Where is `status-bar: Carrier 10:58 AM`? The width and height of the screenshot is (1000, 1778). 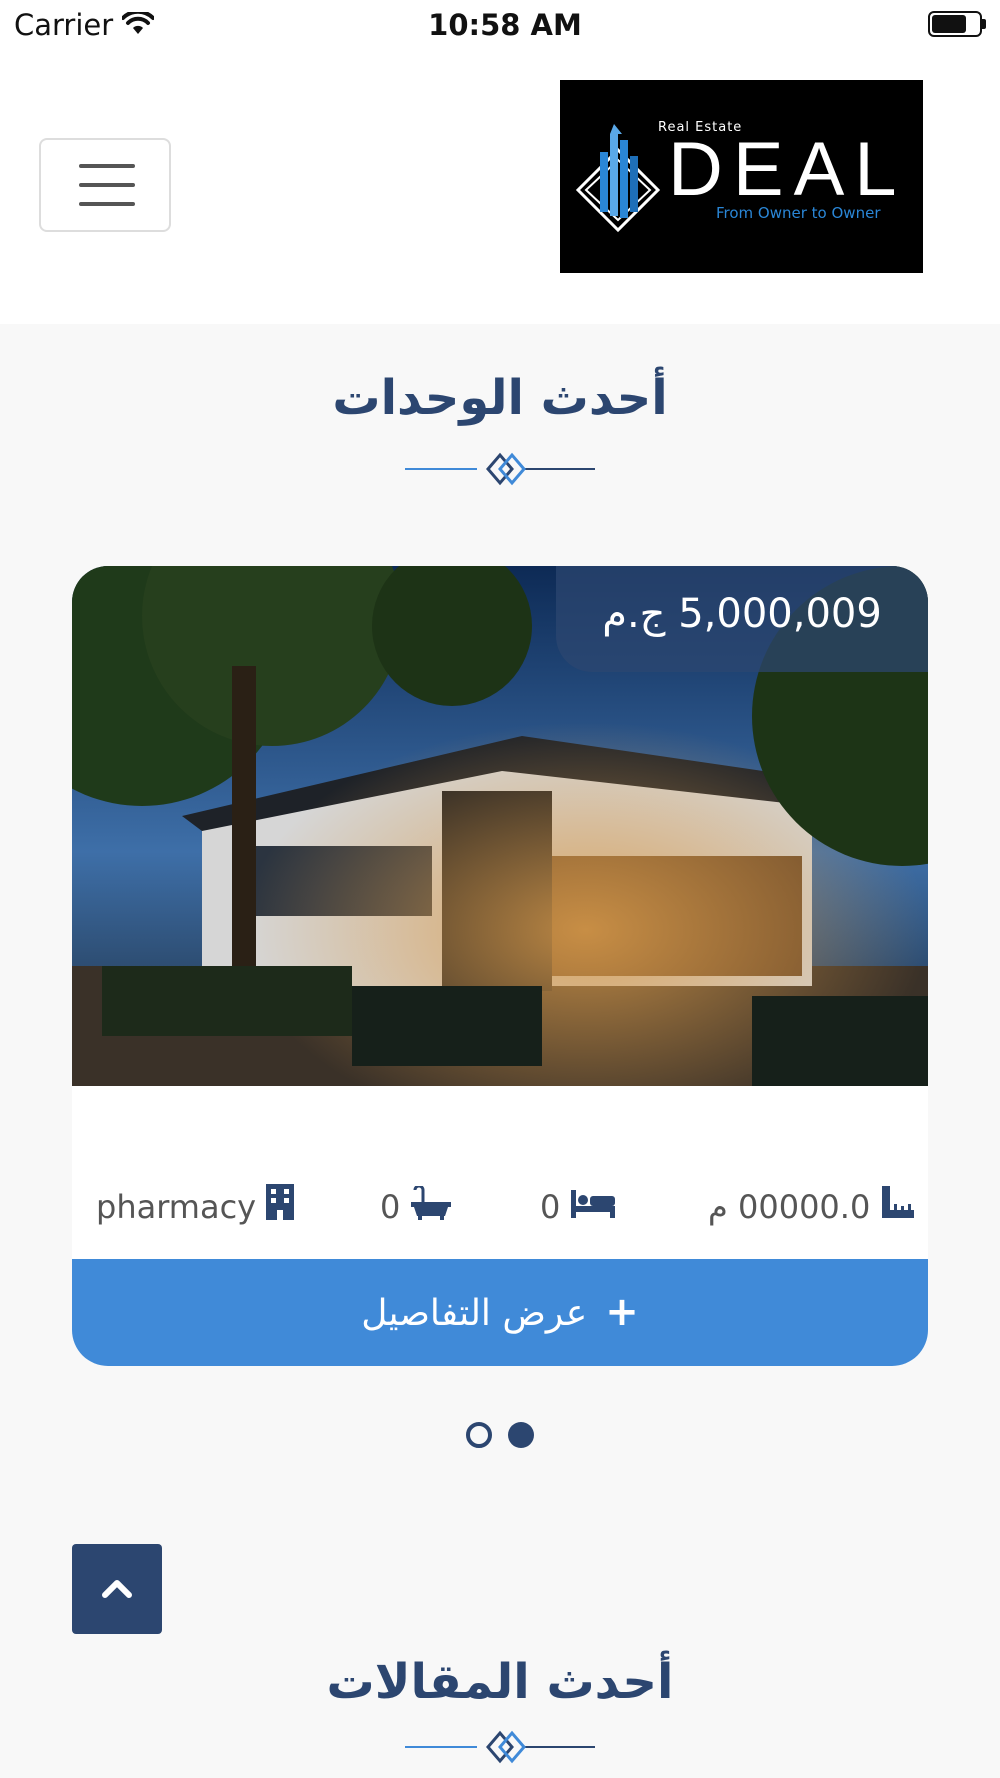
status-bar: Carrier 10:58 AM is located at coordinates (500, 25).